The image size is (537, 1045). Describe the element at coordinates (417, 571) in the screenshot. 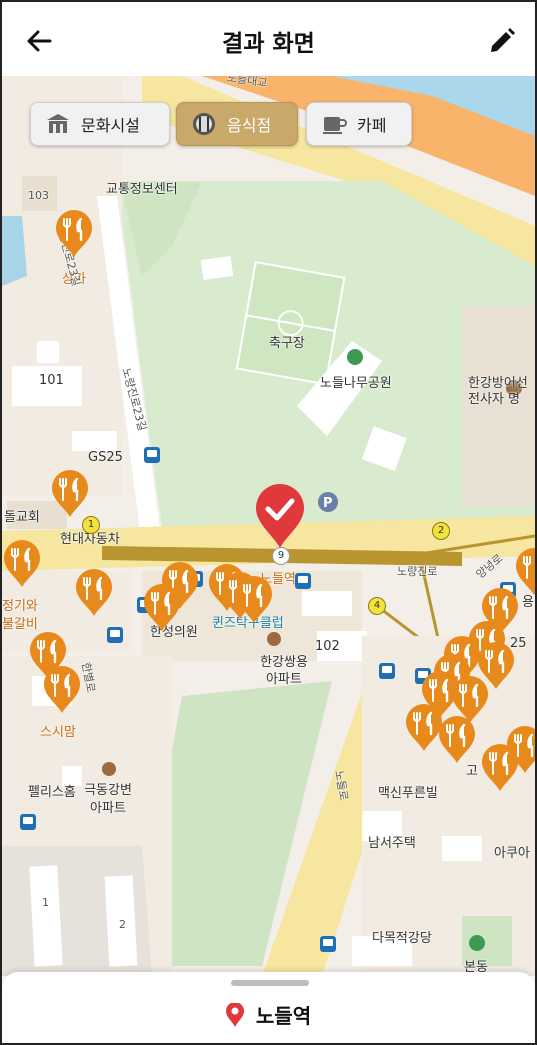

I see `map-label-noryangjin-ro: 노량진로` at that location.